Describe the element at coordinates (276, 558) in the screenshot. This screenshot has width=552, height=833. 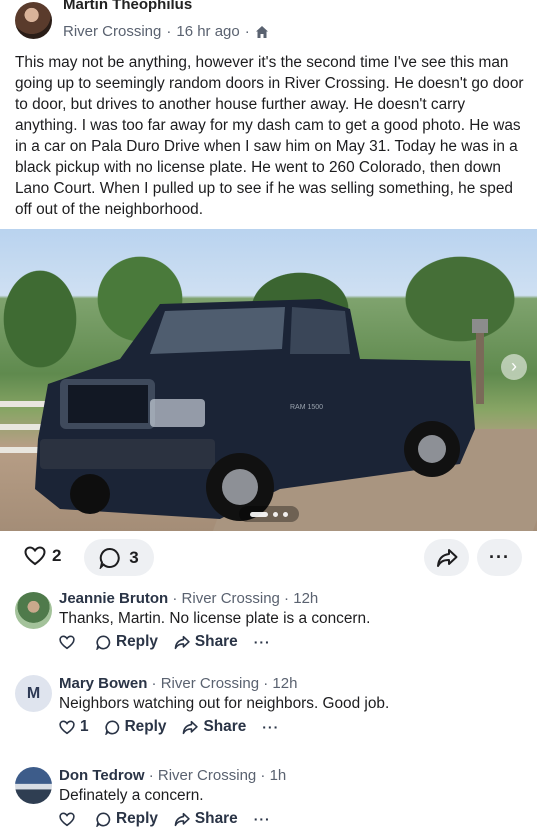
I see `post-actions: 2 3 ···` at that location.